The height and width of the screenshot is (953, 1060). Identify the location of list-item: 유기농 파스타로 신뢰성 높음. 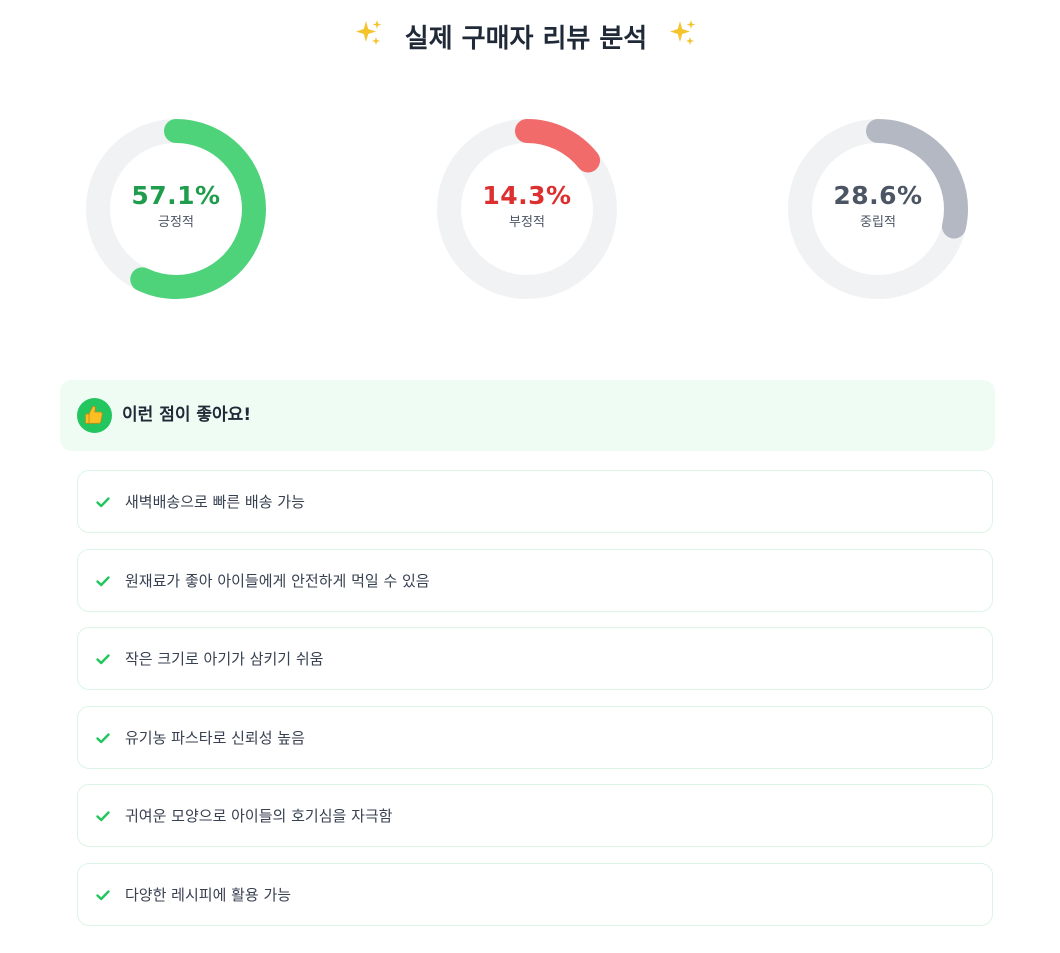
(535, 737).